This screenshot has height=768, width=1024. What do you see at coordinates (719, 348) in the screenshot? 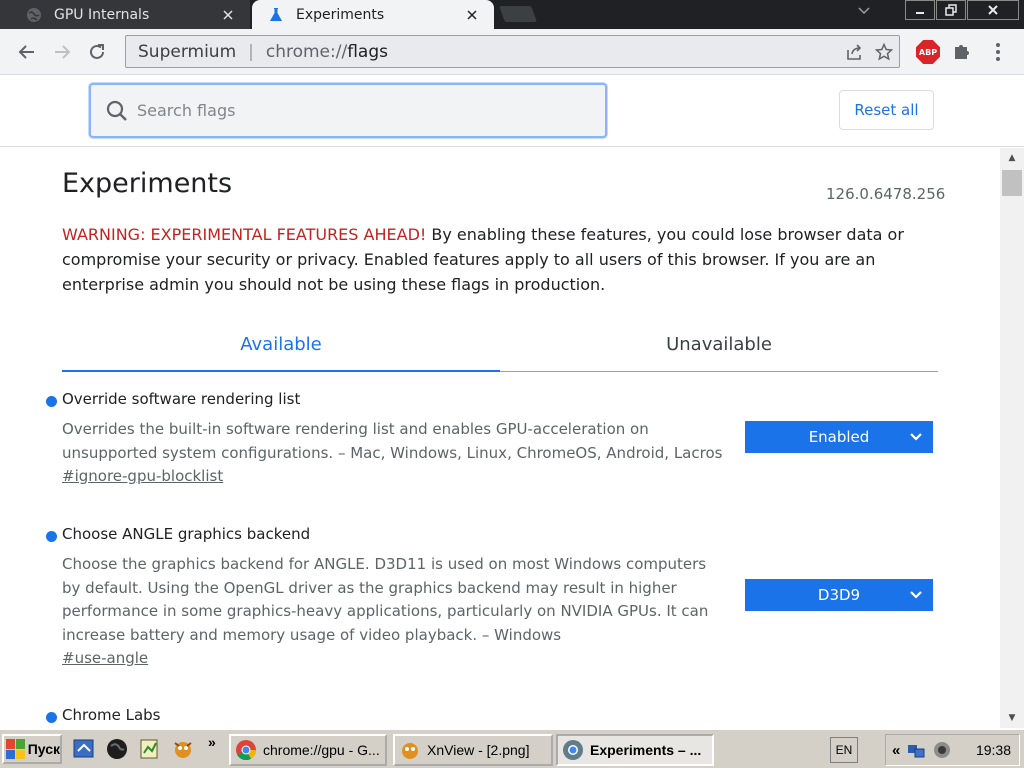
I see `tab-unavailable: Unavailable` at bounding box center [719, 348].